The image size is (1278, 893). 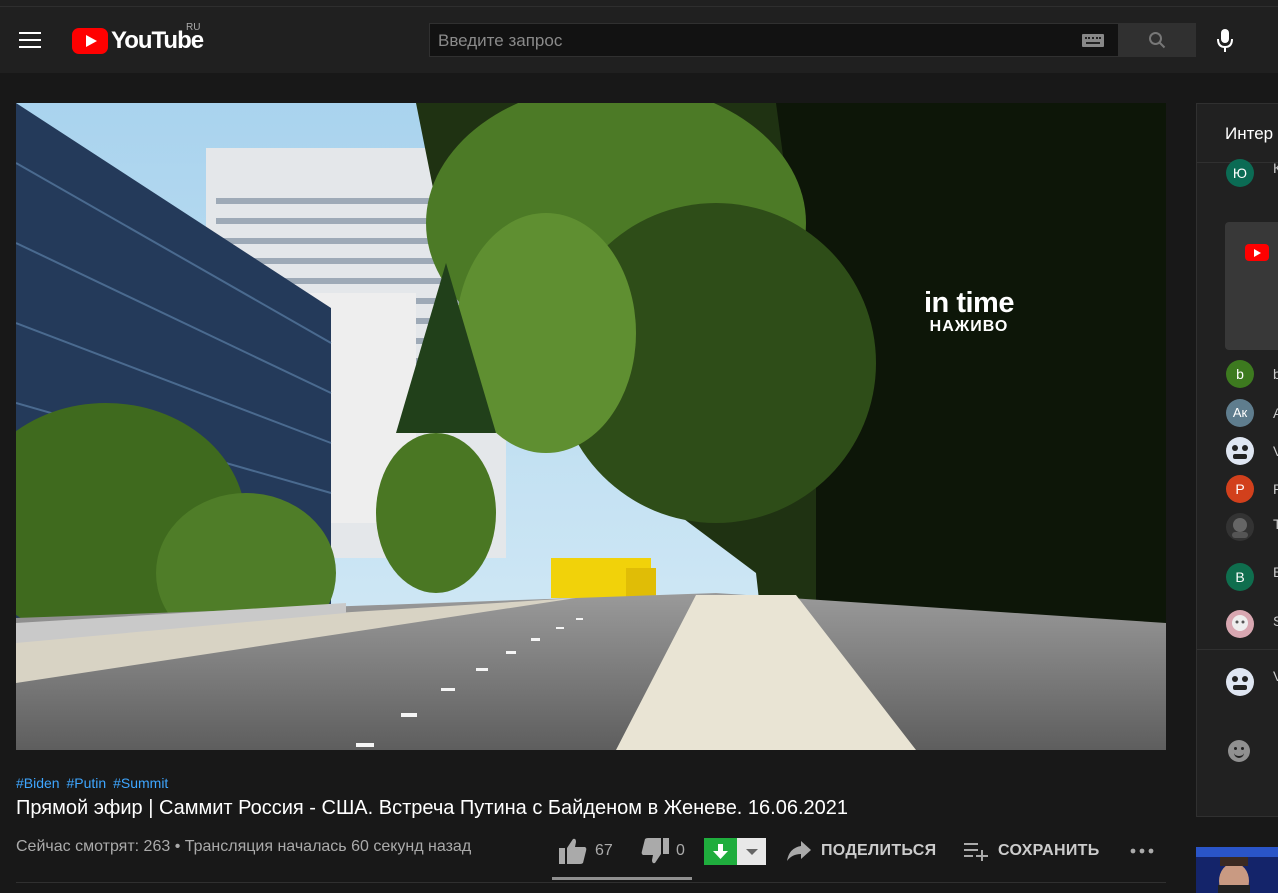 What do you see at coordinates (1275, 374) in the screenshot?
I see `chat-author: b` at bounding box center [1275, 374].